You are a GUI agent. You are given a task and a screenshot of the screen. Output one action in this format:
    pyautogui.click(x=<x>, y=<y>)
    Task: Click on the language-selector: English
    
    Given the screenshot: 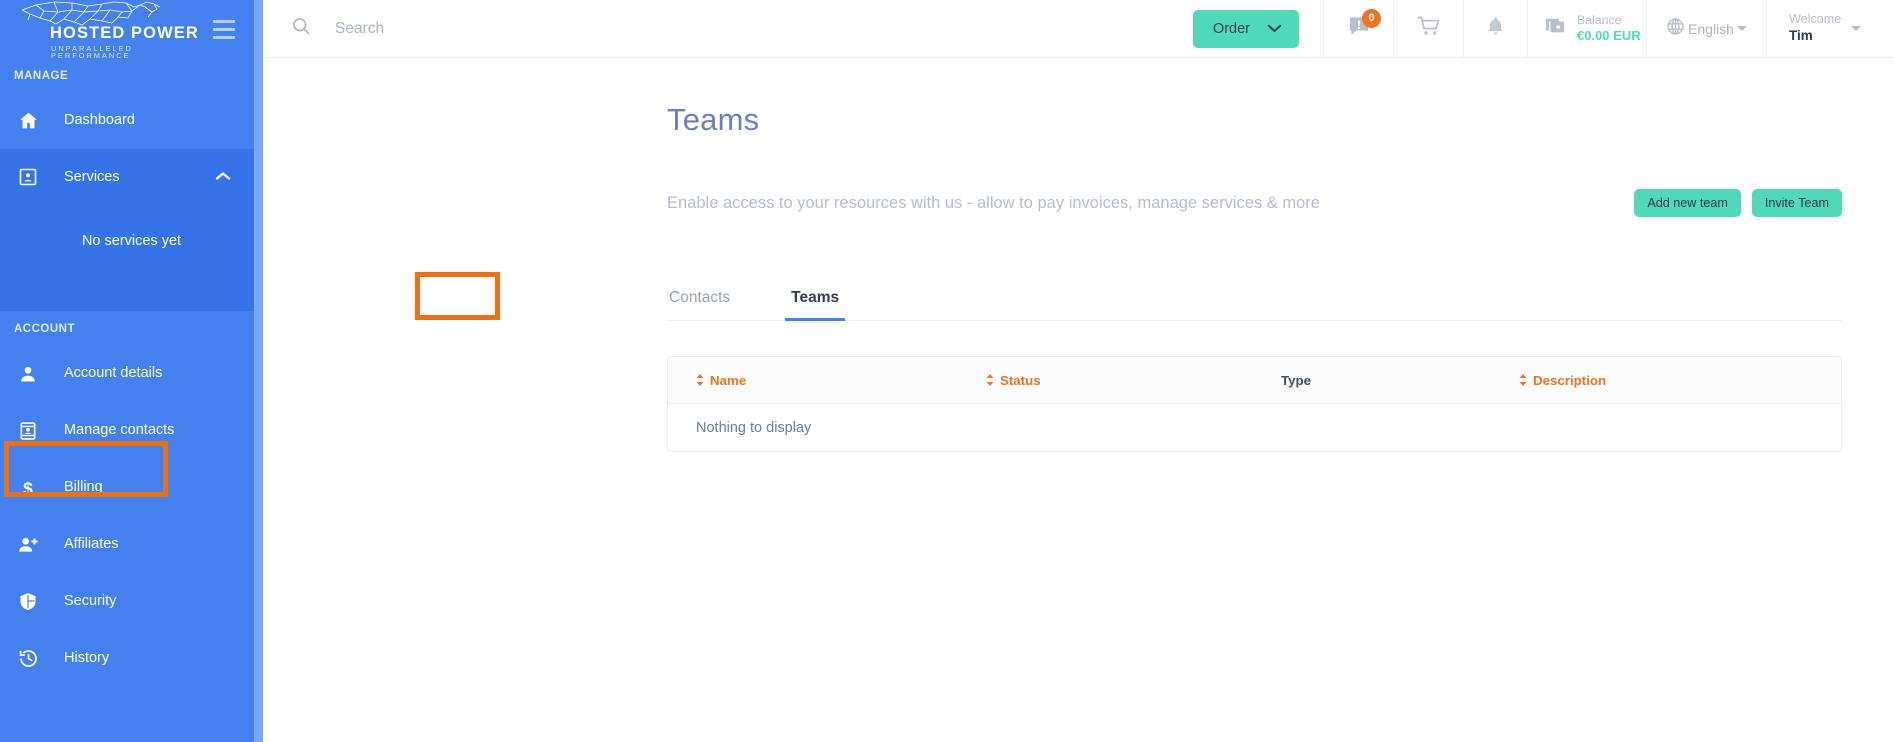 What is the action you would take?
    pyautogui.click(x=1706, y=28)
    